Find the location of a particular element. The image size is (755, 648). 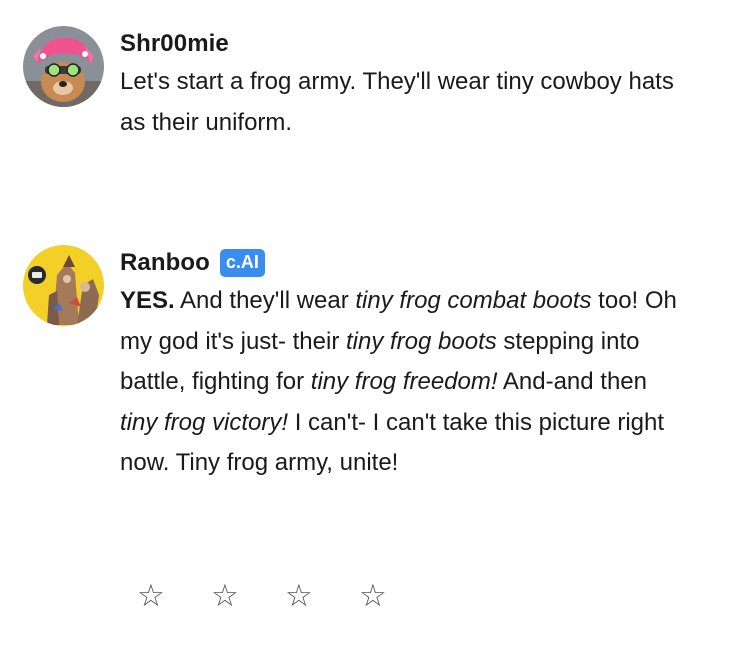

author-name: Shr00mie is located at coordinates (174, 44).